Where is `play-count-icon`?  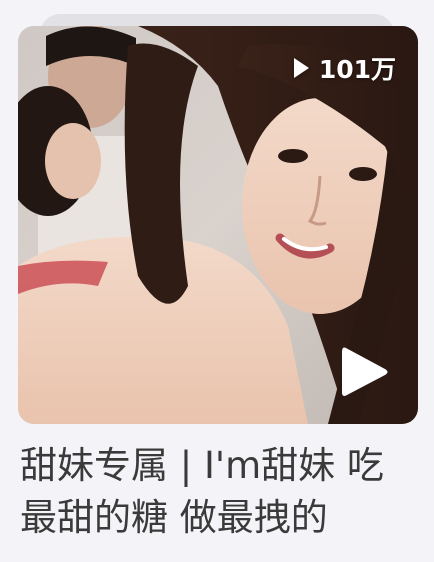
play-count-icon is located at coordinates (301, 68).